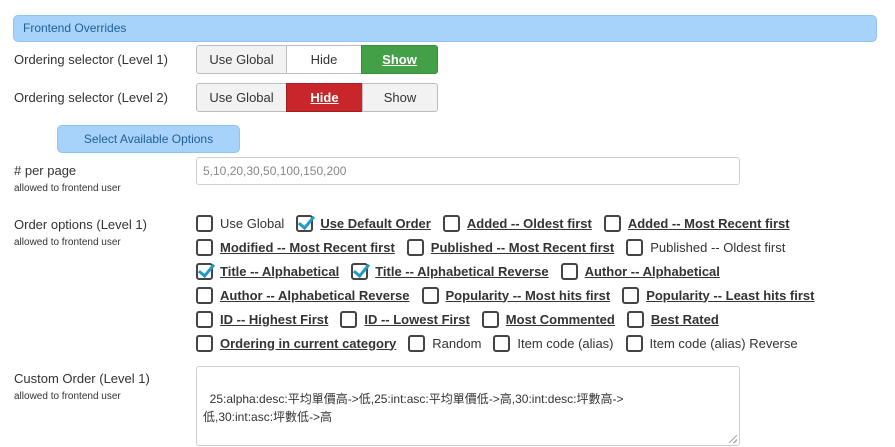 The width and height of the screenshot is (895, 447). I want to click on order-option: Best Rated, so click(672, 319).